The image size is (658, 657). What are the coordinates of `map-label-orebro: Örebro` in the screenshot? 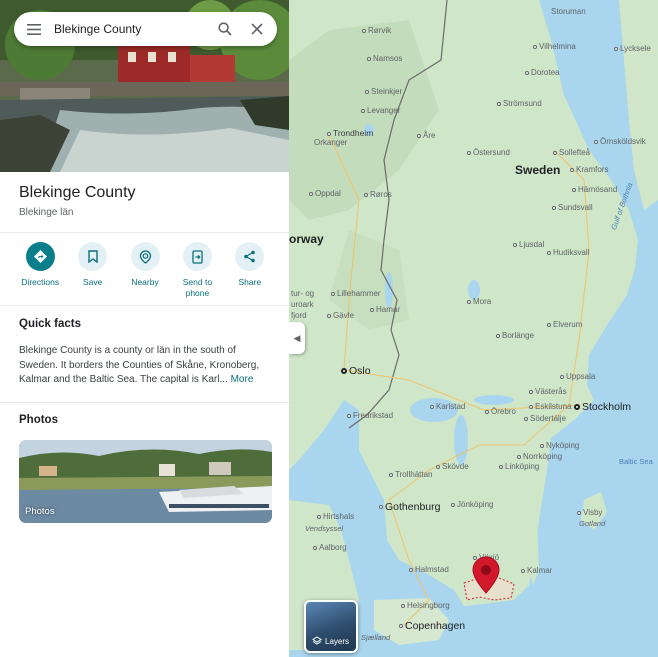 It's located at (500, 412).